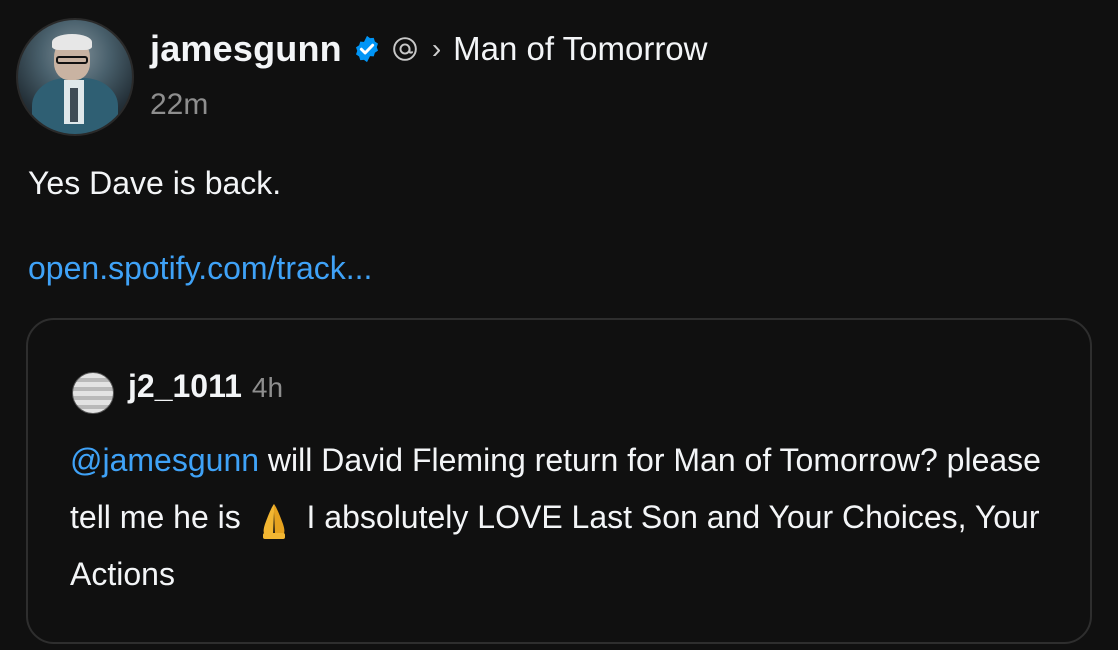 The width and height of the screenshot is (1118, 650). What do you see at coordinates (75, 77) in the screenshot?
I see `author-avatar` at bounding box center [75, 77].